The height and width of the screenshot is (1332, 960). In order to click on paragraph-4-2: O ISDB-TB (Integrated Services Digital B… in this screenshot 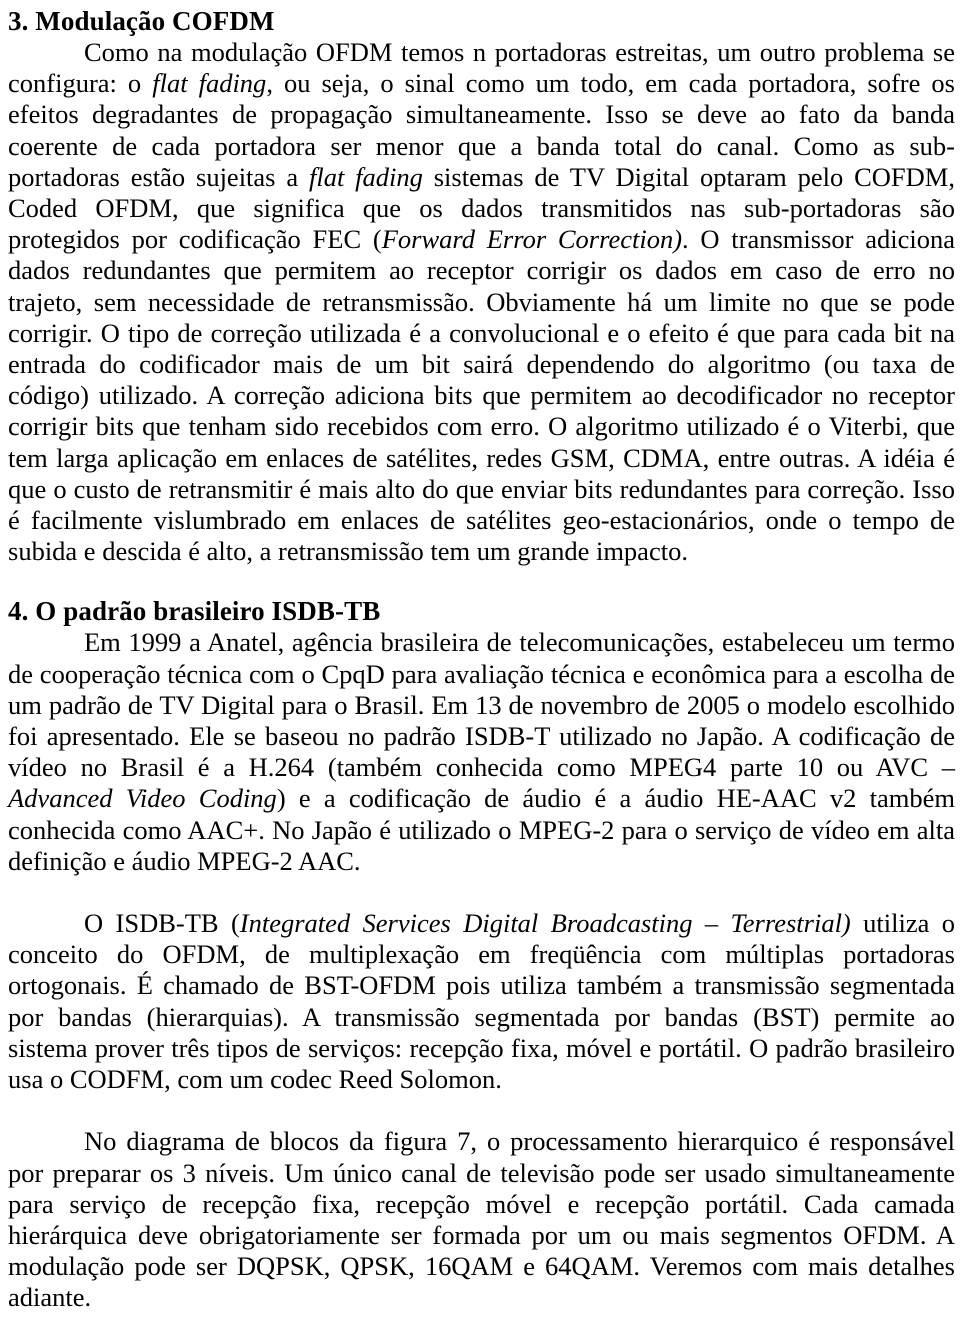, I will do `click(481, 1001)`.